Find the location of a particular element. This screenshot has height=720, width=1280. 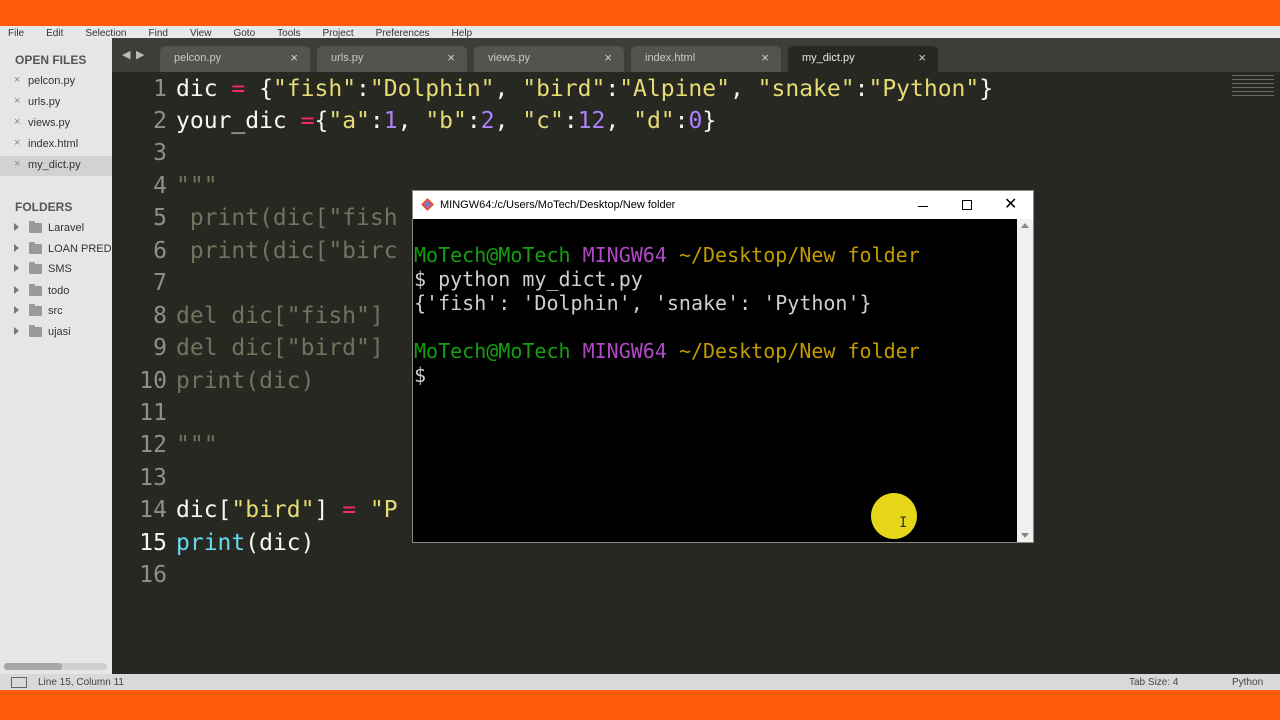

folder-ujasi: ujasi is located at coordinates (56, 333).